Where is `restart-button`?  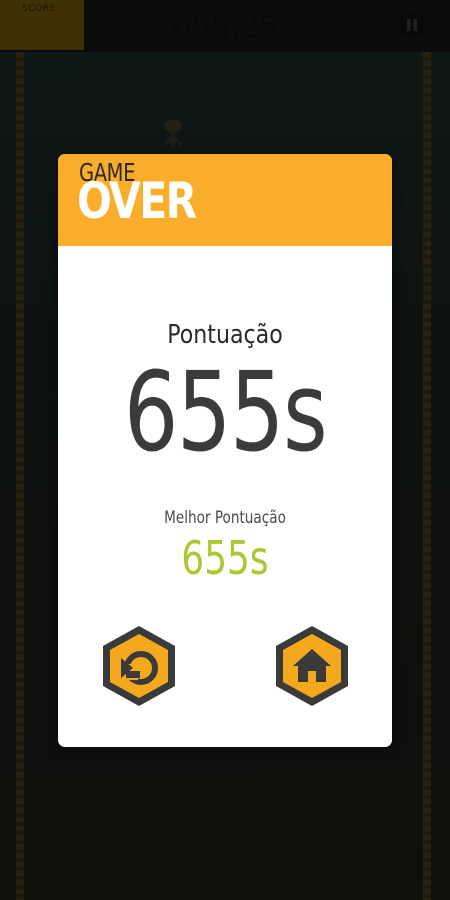 restart-button is located at coordinates (139, 666).